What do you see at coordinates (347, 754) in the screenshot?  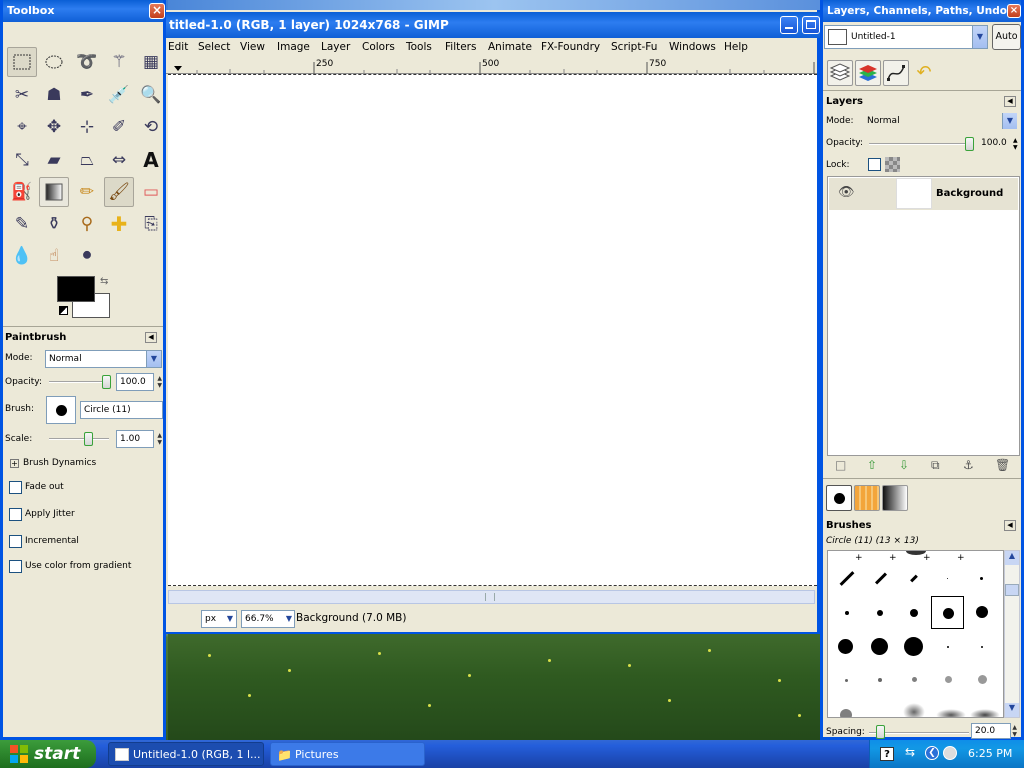 I see `taskbar-item-pictures: 📁 Pictures` at bounding box center [347, 754].